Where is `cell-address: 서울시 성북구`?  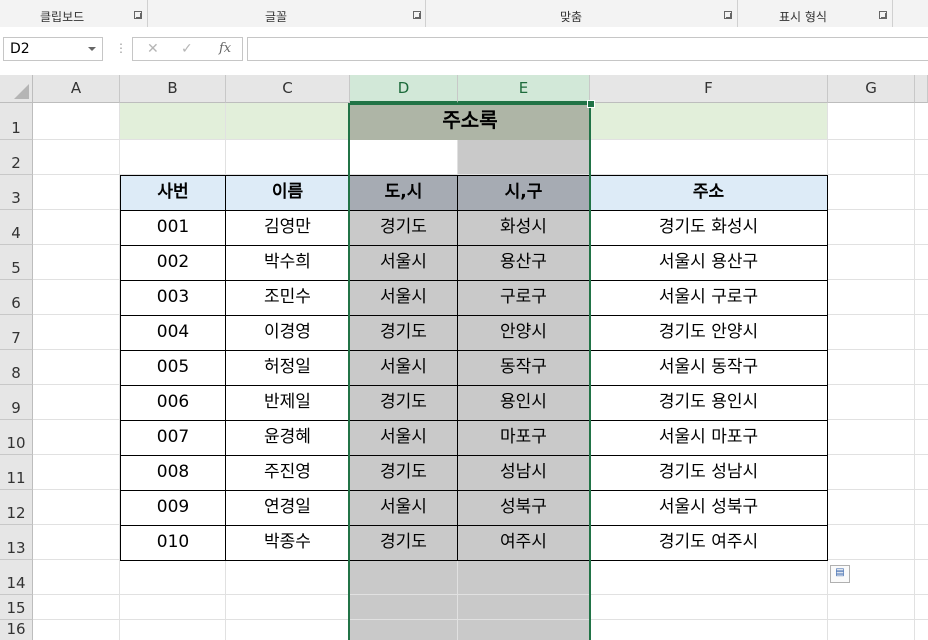 cell-address: 서울시 성북구 is located at coordinates (708, 508).